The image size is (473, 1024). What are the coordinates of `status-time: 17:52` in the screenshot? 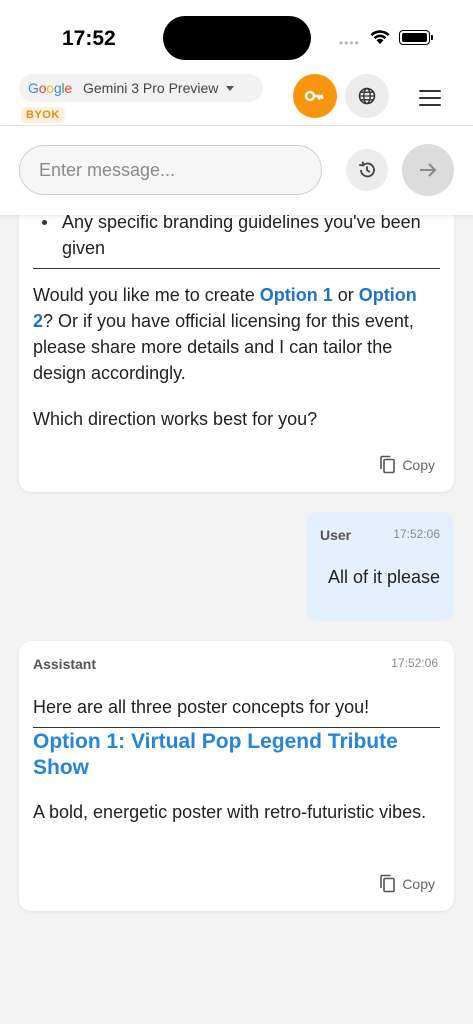 It's located at (89, 38).